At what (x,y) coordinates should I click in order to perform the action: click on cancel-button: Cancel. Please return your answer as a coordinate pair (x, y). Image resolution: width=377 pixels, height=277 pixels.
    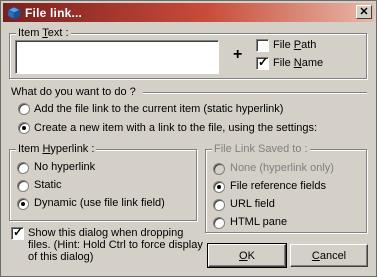
    Looking at the image, I should click on (329, 255).